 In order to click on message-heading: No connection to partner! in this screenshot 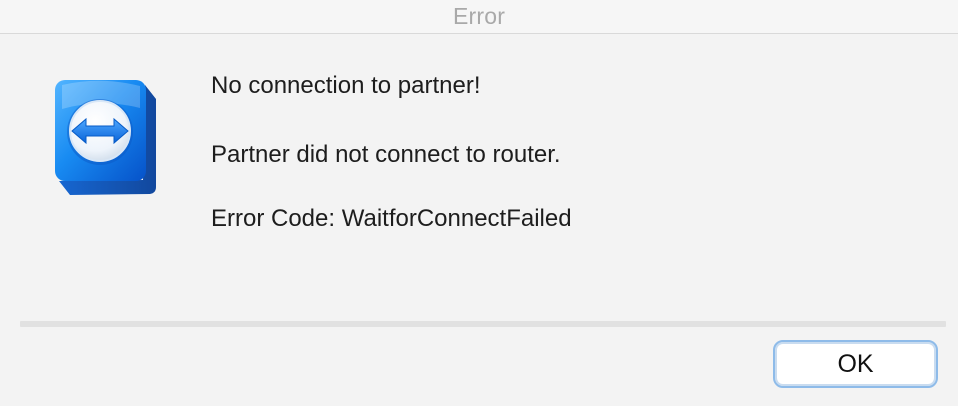, I will do `click(346, 85)`.